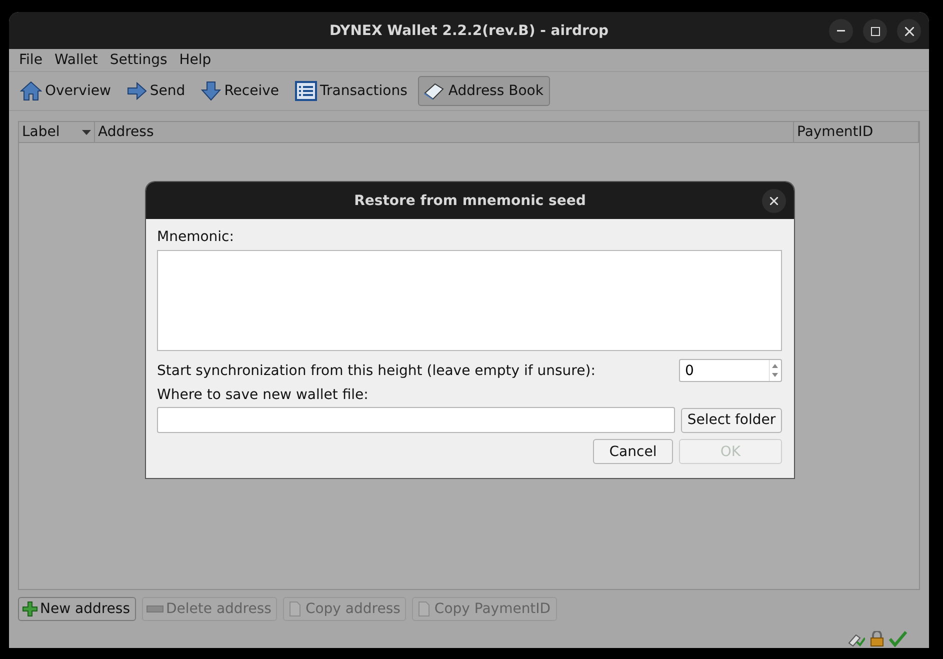 The height and width of the screenshot is (659, 943). Describe the element at coordinates (139, 60) in the screenshot. I see `menu-item: Settings` at that location.